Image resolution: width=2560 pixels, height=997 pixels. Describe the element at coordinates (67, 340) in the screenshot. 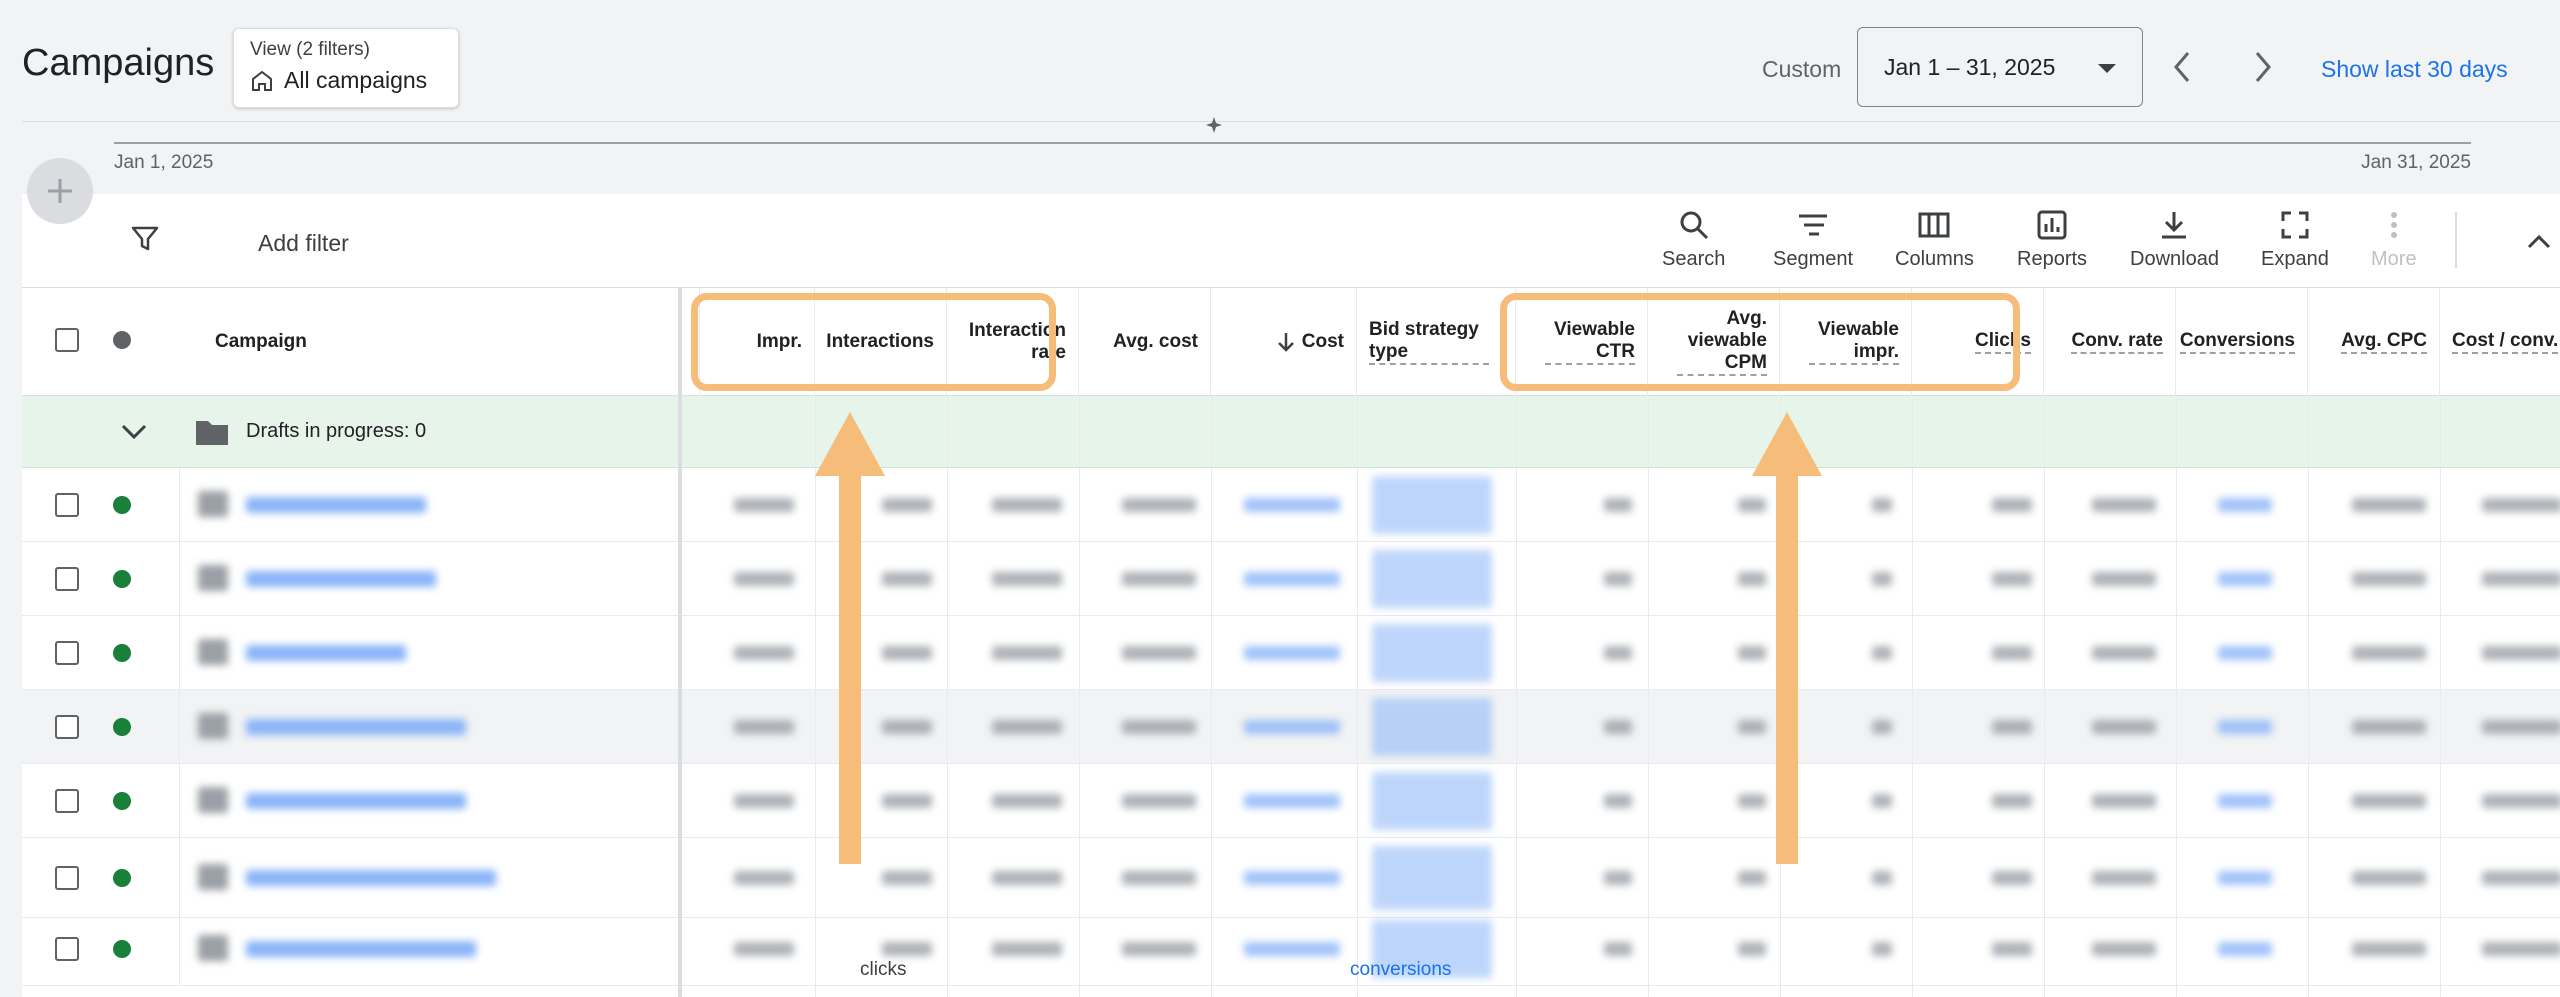

I see `select-all-checkbox` at that location.